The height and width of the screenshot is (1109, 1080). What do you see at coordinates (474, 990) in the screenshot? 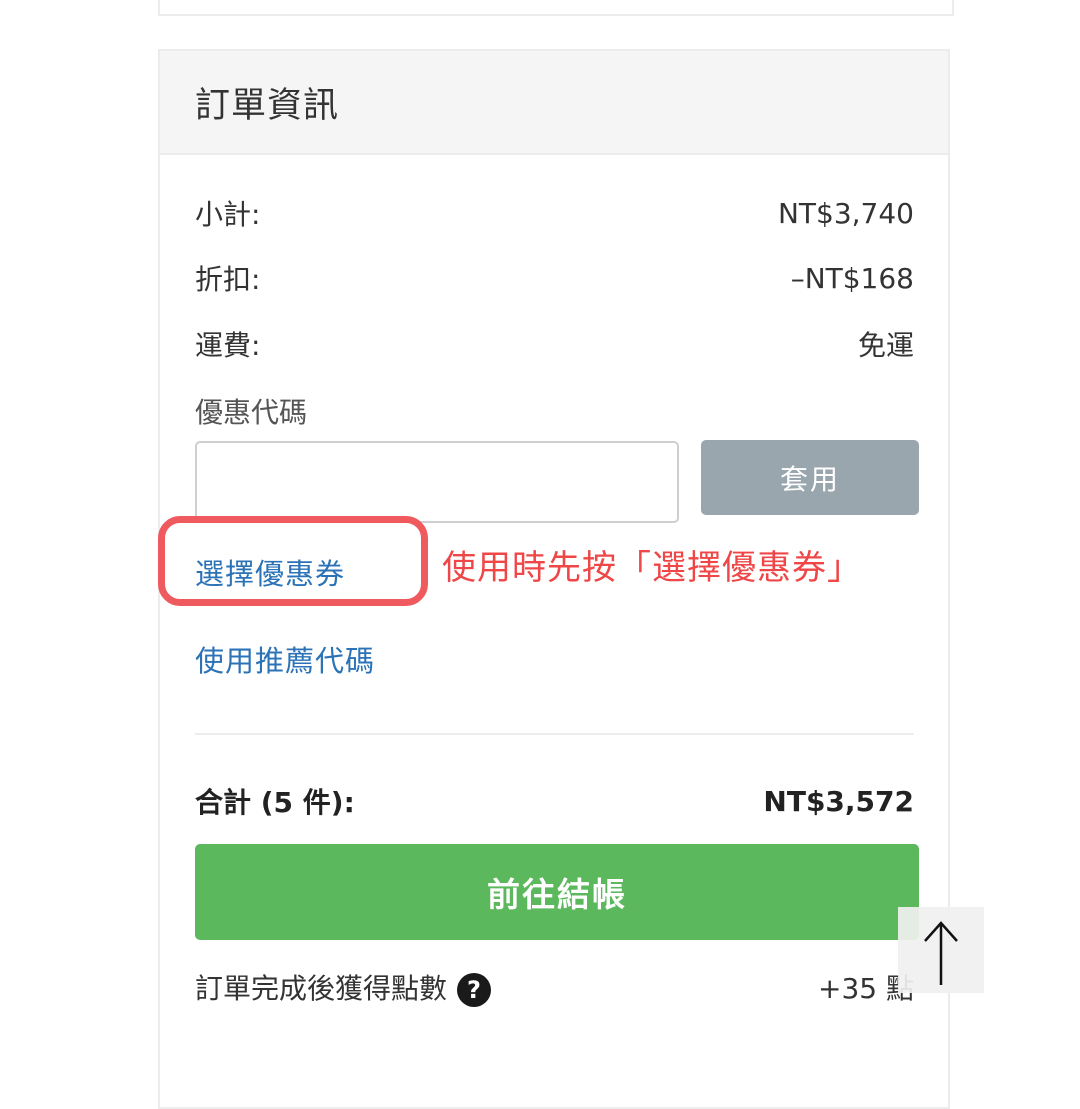
I see `question-circle-icon: ?` at bounding box center [474, 990].